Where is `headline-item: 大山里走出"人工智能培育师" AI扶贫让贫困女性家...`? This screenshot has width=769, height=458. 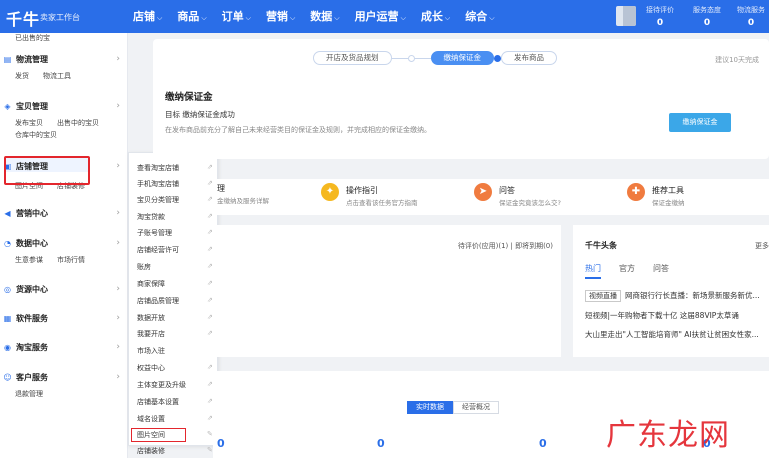 headline-item: 大山里走出"人工智能培育师" AI扶贫让贫困女性家... is located at coordinates (672, 334).